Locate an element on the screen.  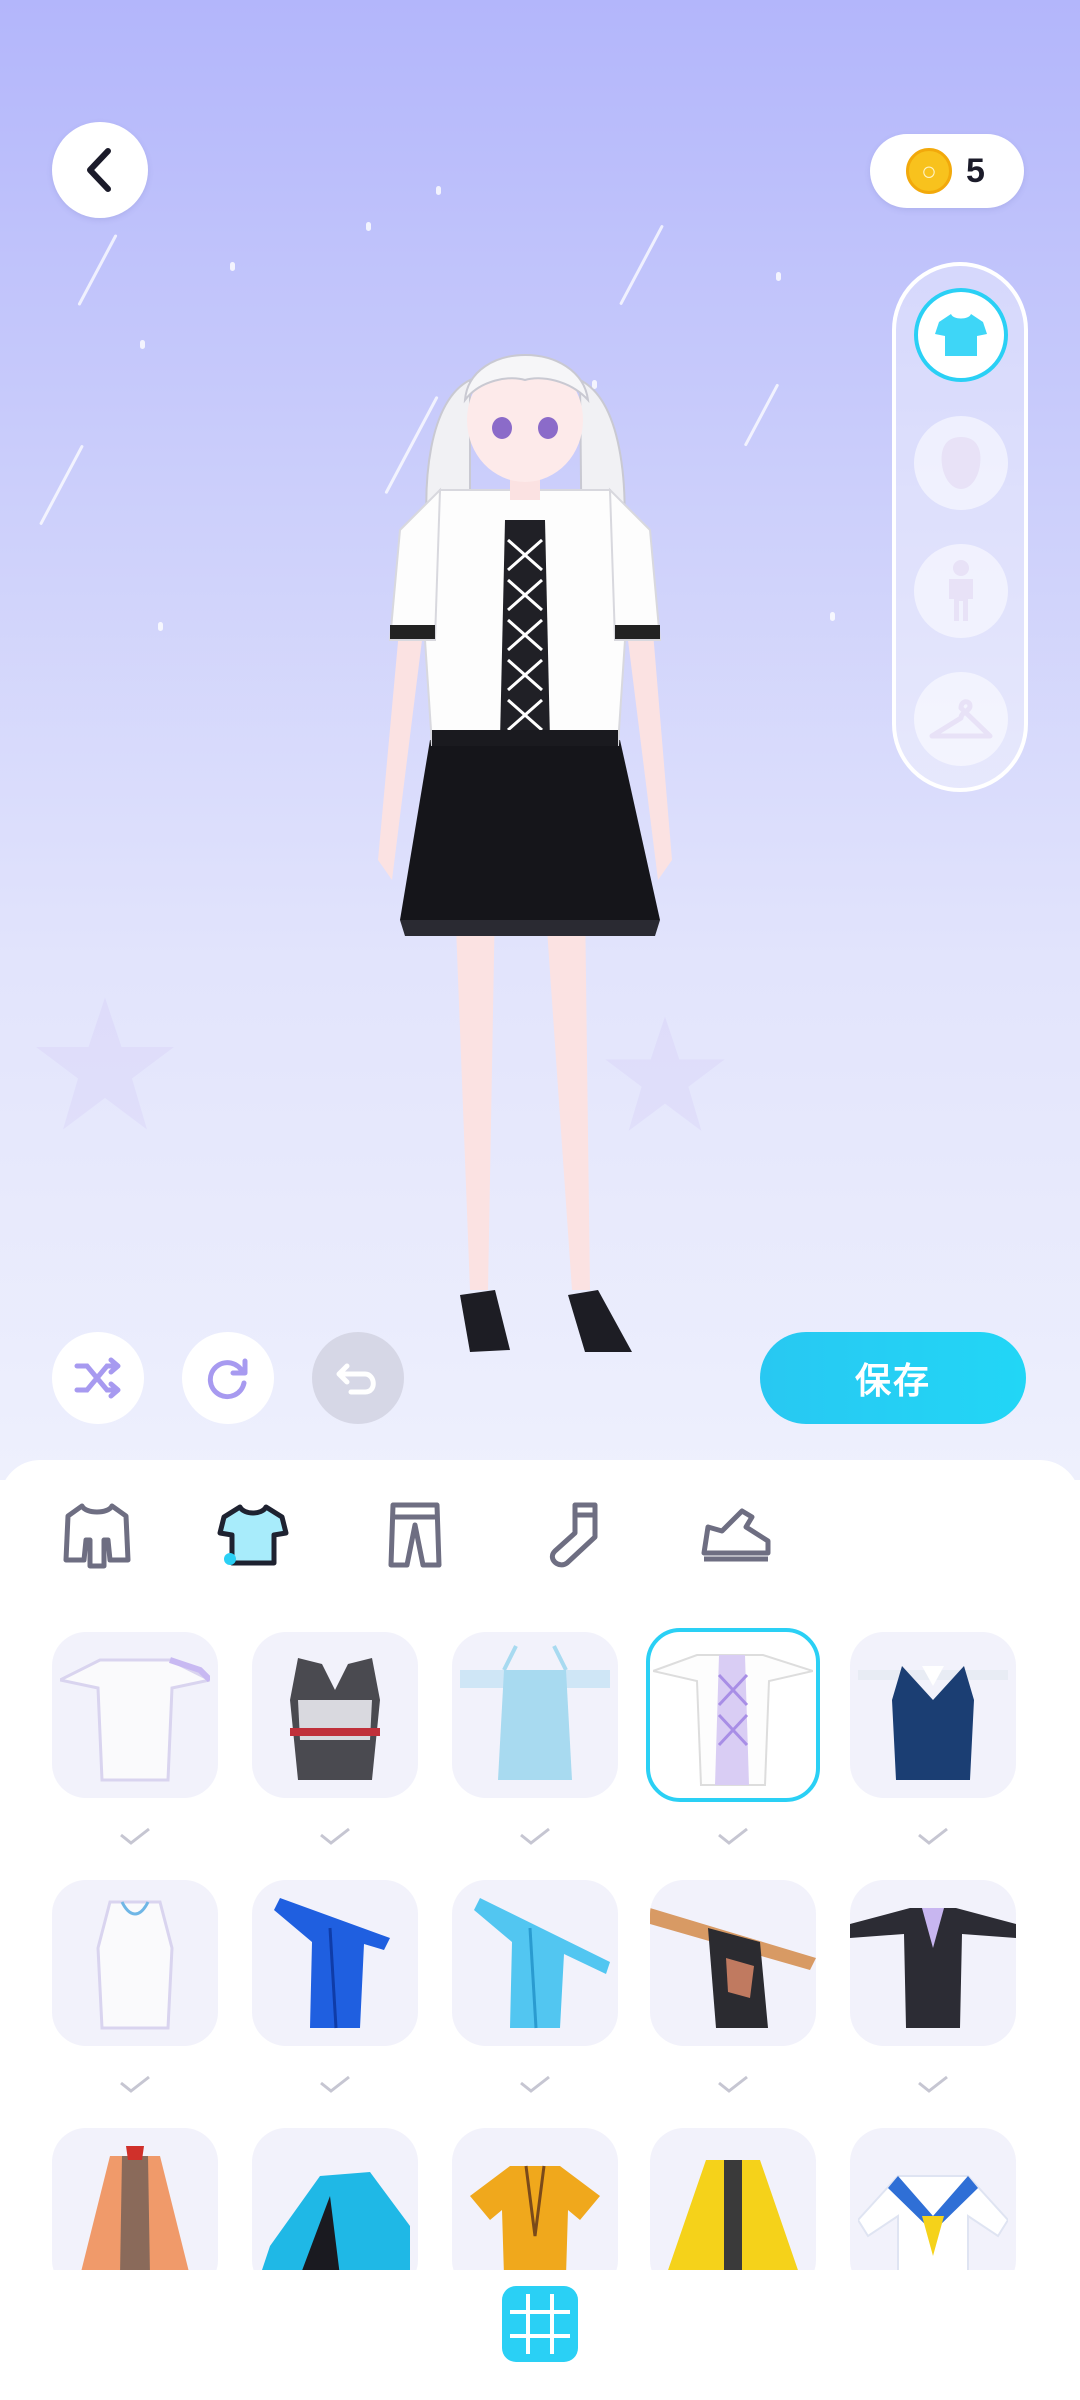
tab-full-outfit is located at coordinates (97, 1535).